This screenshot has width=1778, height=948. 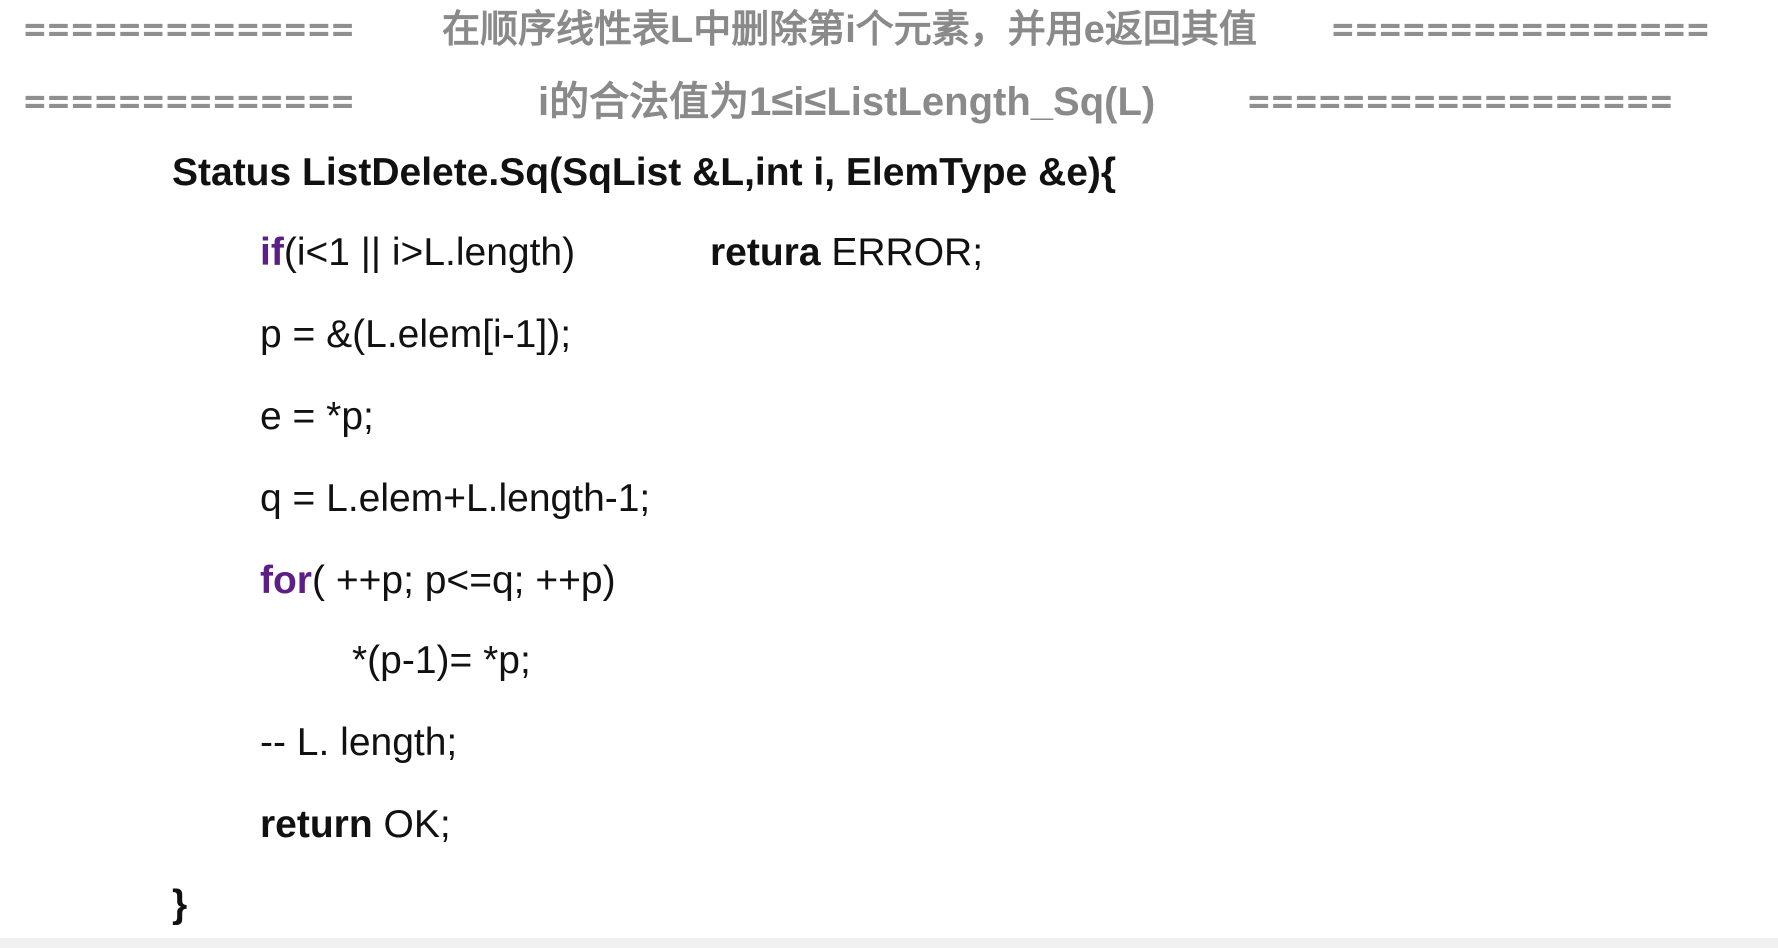 I want to click on code-line-q: q = L.elem+L.length-1;, so click(x=455, y=498).